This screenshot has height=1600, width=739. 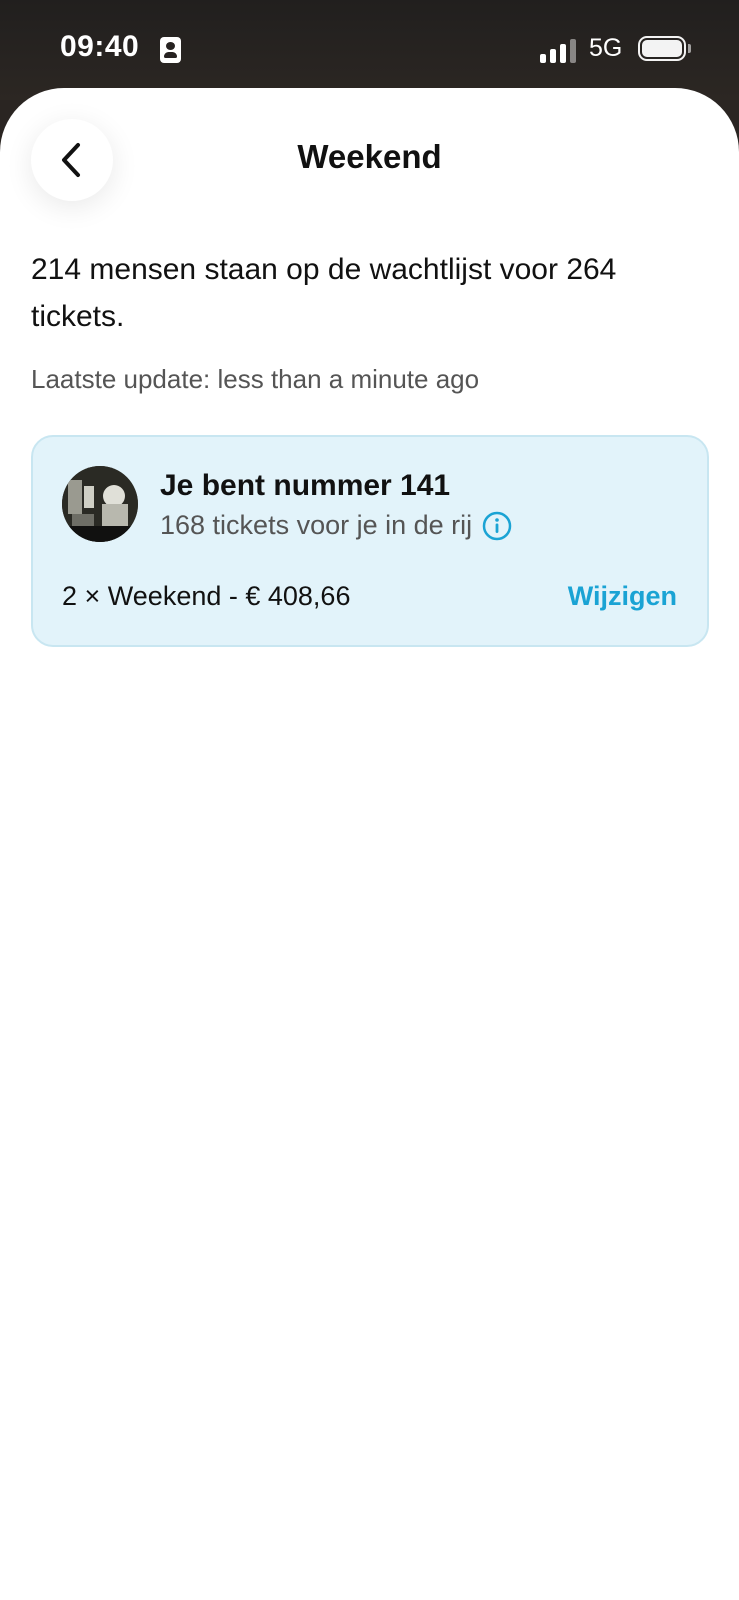 What do you see at coordinates (622, 596) in the screenshot?
I see `edit-order-button: Wijzigen` at bounding box center [622, 596].